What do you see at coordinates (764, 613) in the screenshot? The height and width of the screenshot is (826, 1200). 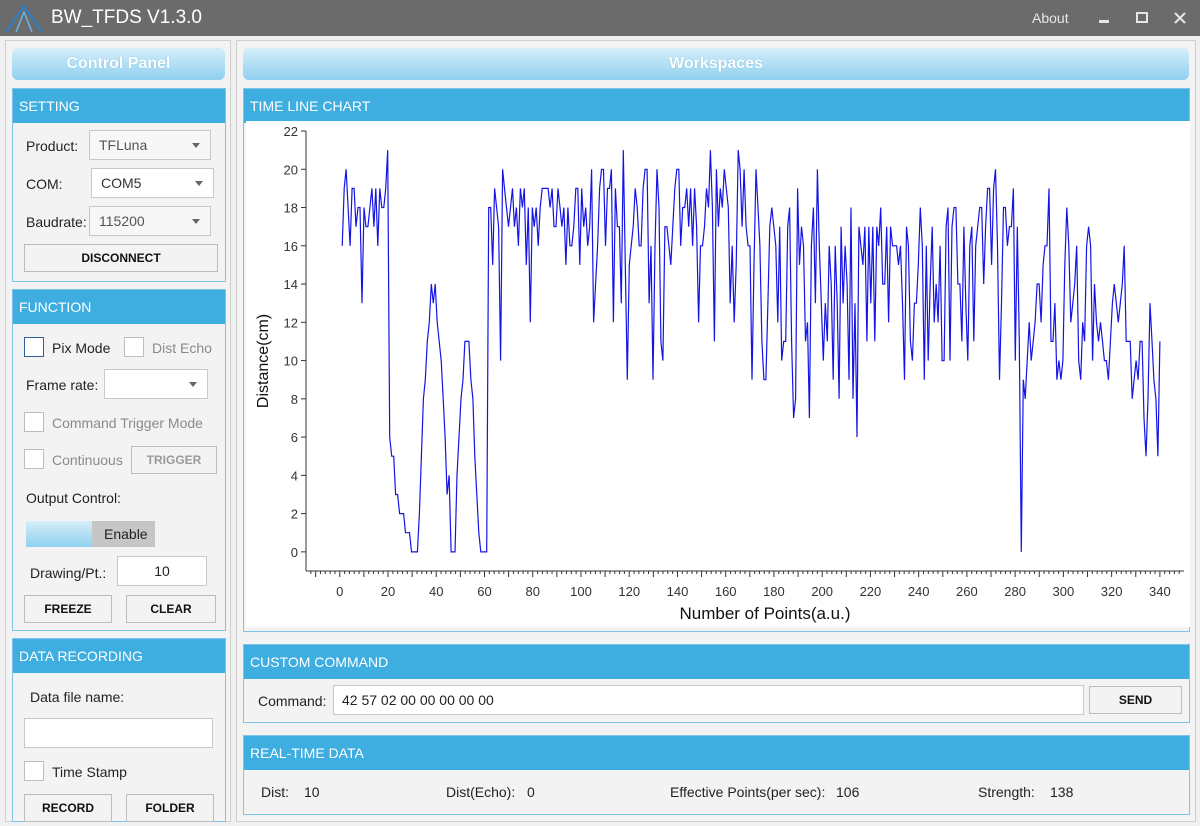 I see `x-axis-label: Number of Points(a.u.)` at bounding box center [764, 613].